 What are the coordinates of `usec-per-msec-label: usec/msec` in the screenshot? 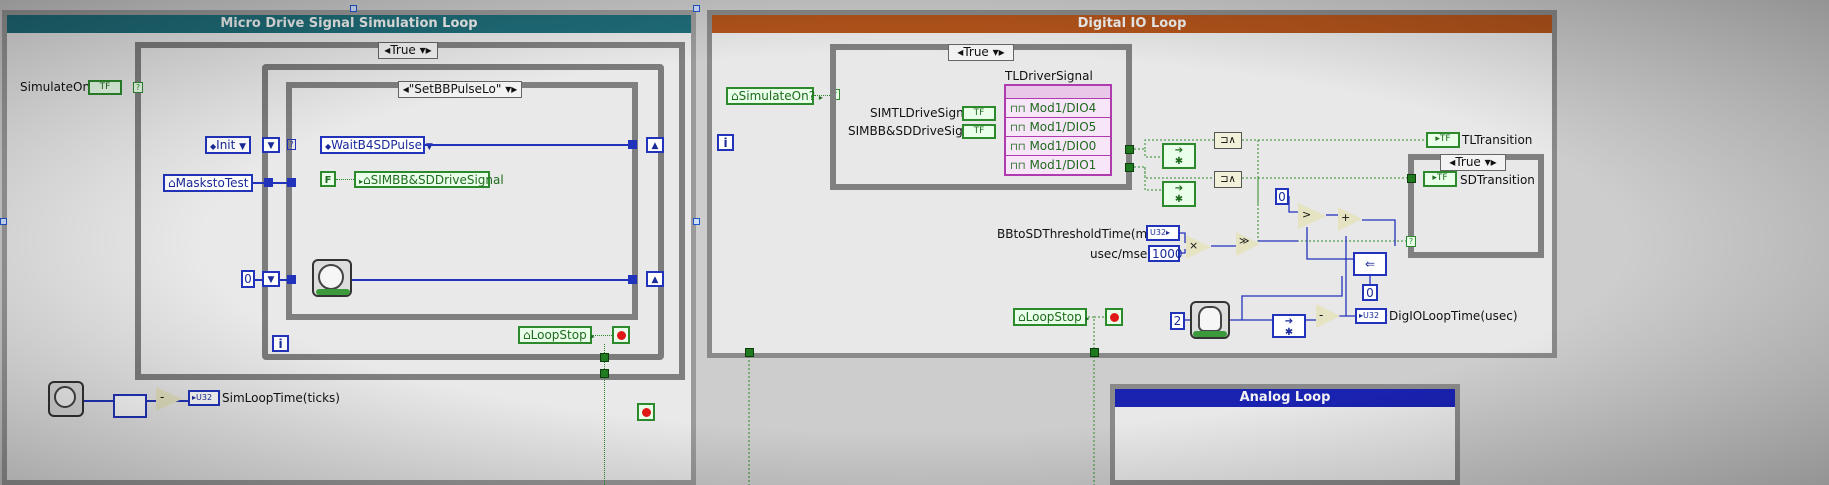 It's located at (1122, 254).